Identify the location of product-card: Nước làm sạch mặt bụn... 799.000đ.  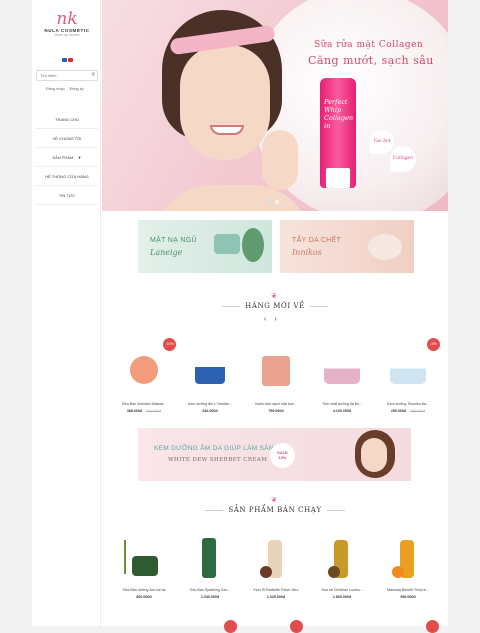
(276, 381).